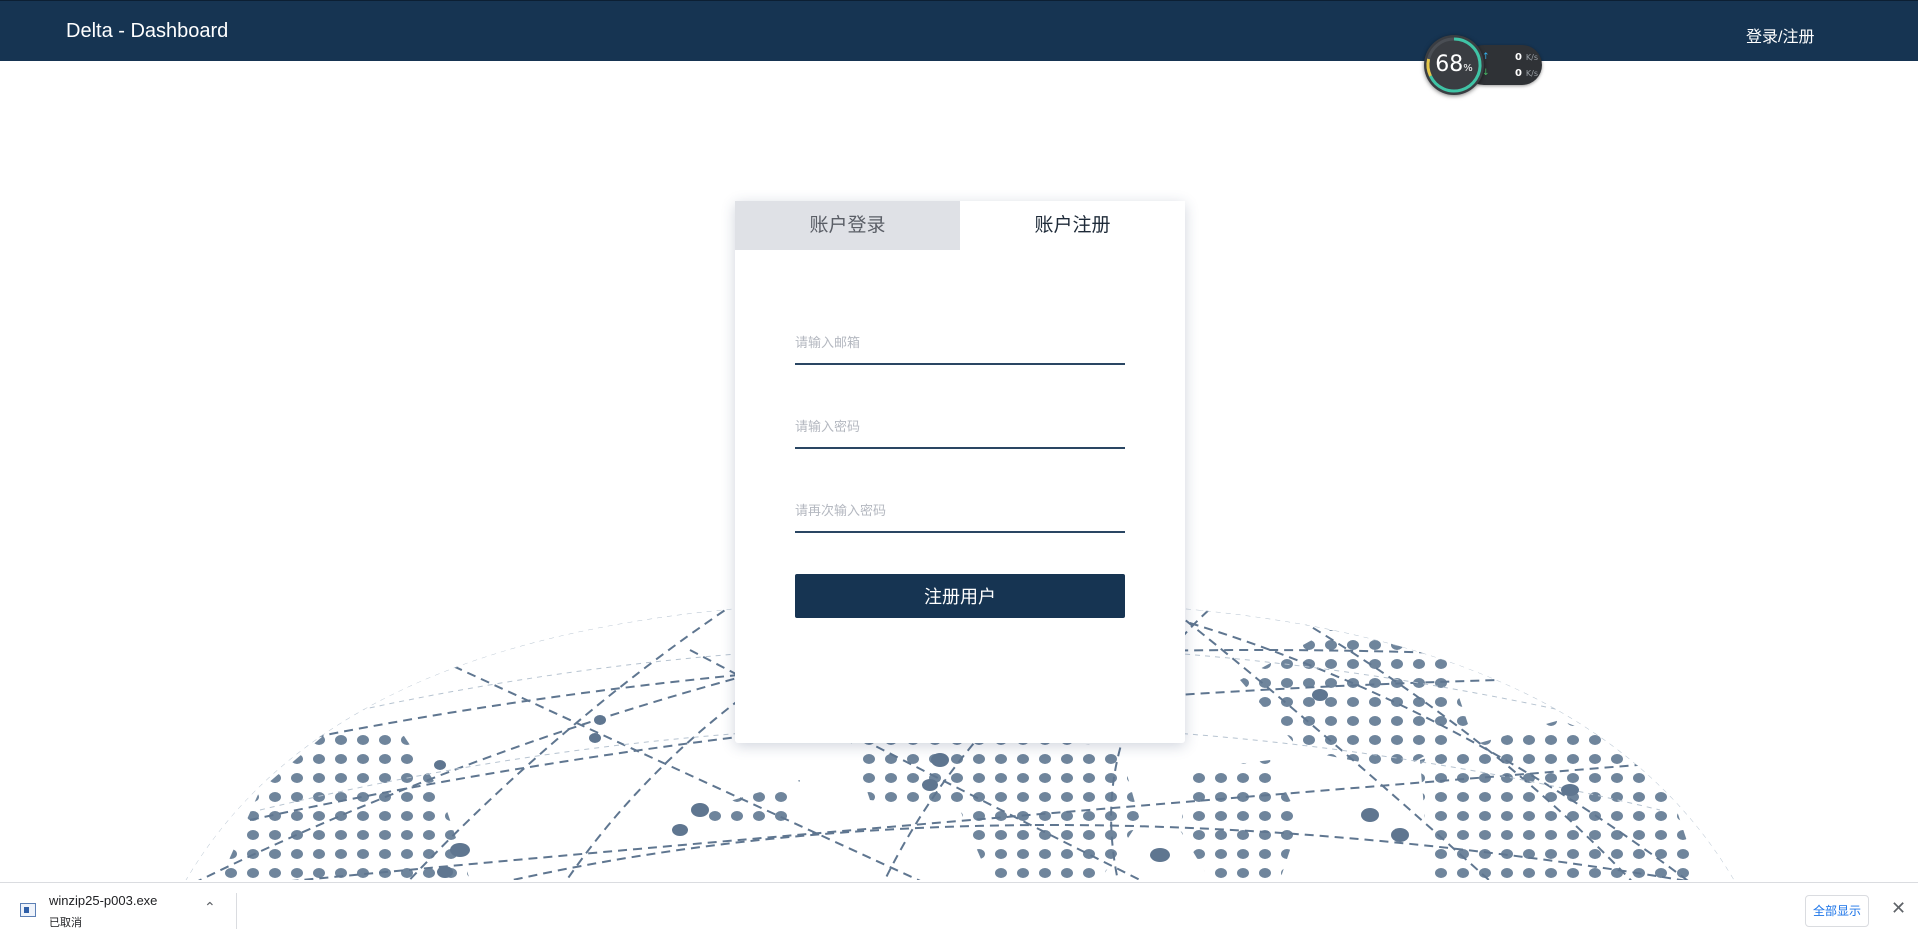 The height and width of the screenshot is (939, 1918). I want to click on memory-gauge: 68%, so click(1454, 65).